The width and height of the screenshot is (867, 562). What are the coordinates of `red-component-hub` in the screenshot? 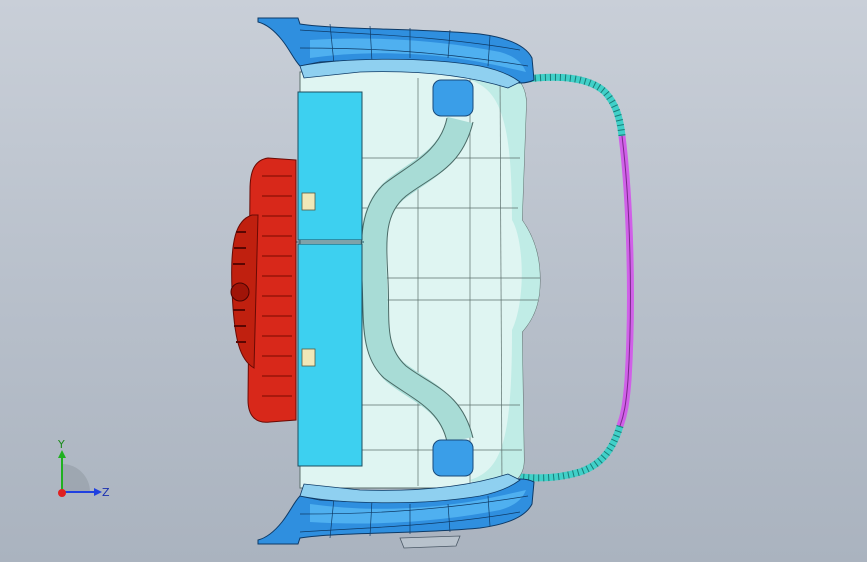 It's located at (240, 292).